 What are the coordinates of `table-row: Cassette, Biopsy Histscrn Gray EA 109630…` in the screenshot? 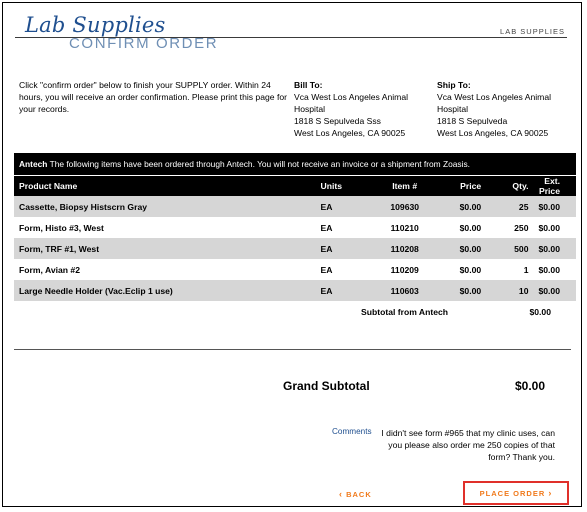 It's located at (295, 206).